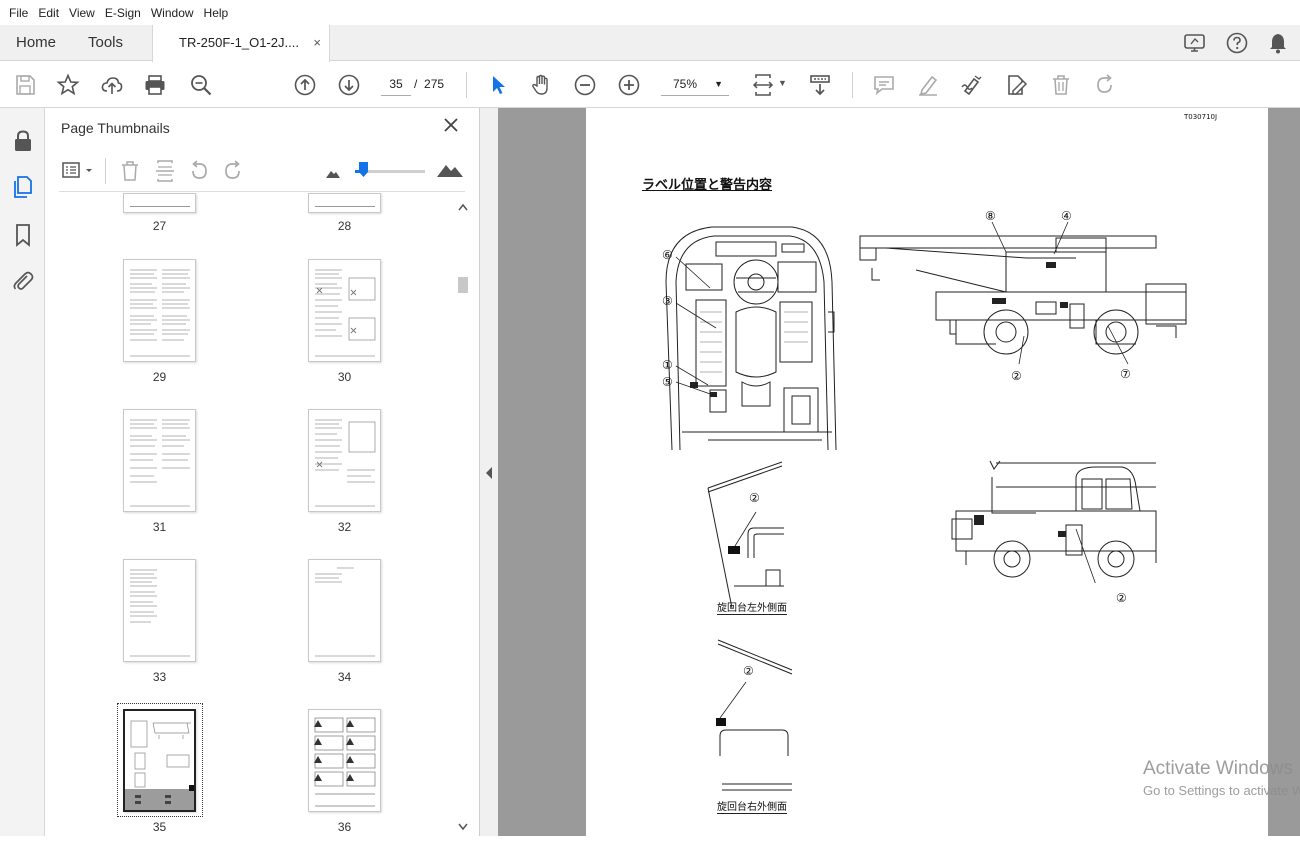  I want to click on next-page-icon, so click(349, 85).